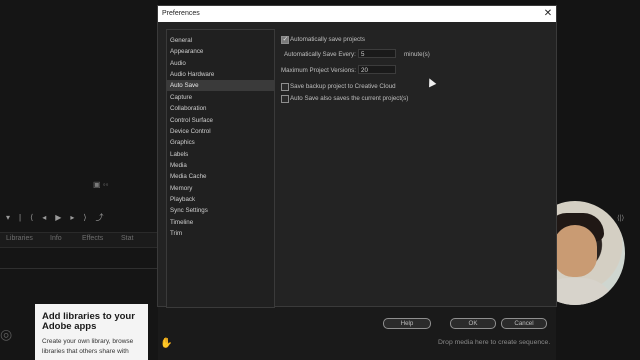 This screenshot has width=640, height=360. I want to click on save-every-label: Automatically Save Every:, so click(320, 54).